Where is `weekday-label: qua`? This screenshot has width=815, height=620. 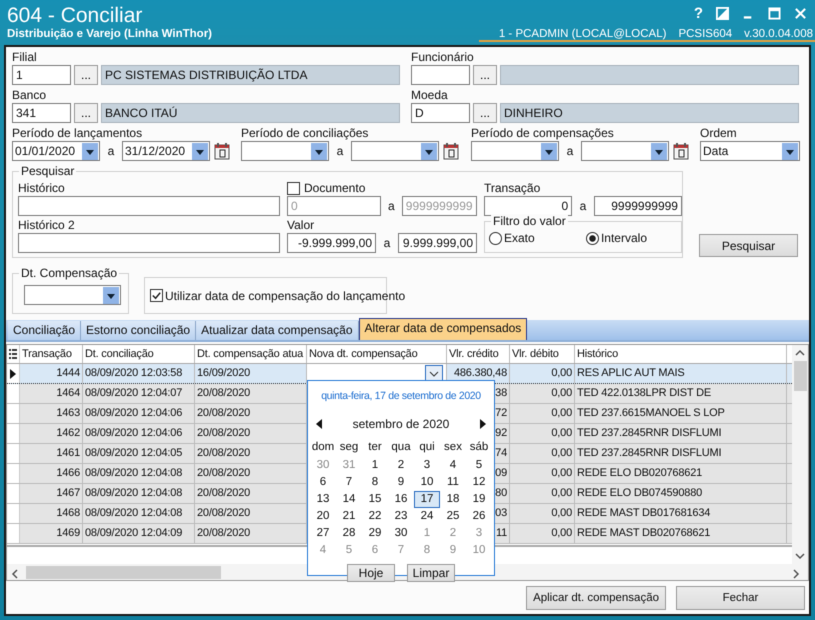
weekday-label: qua is located at coordinates (401, 447).